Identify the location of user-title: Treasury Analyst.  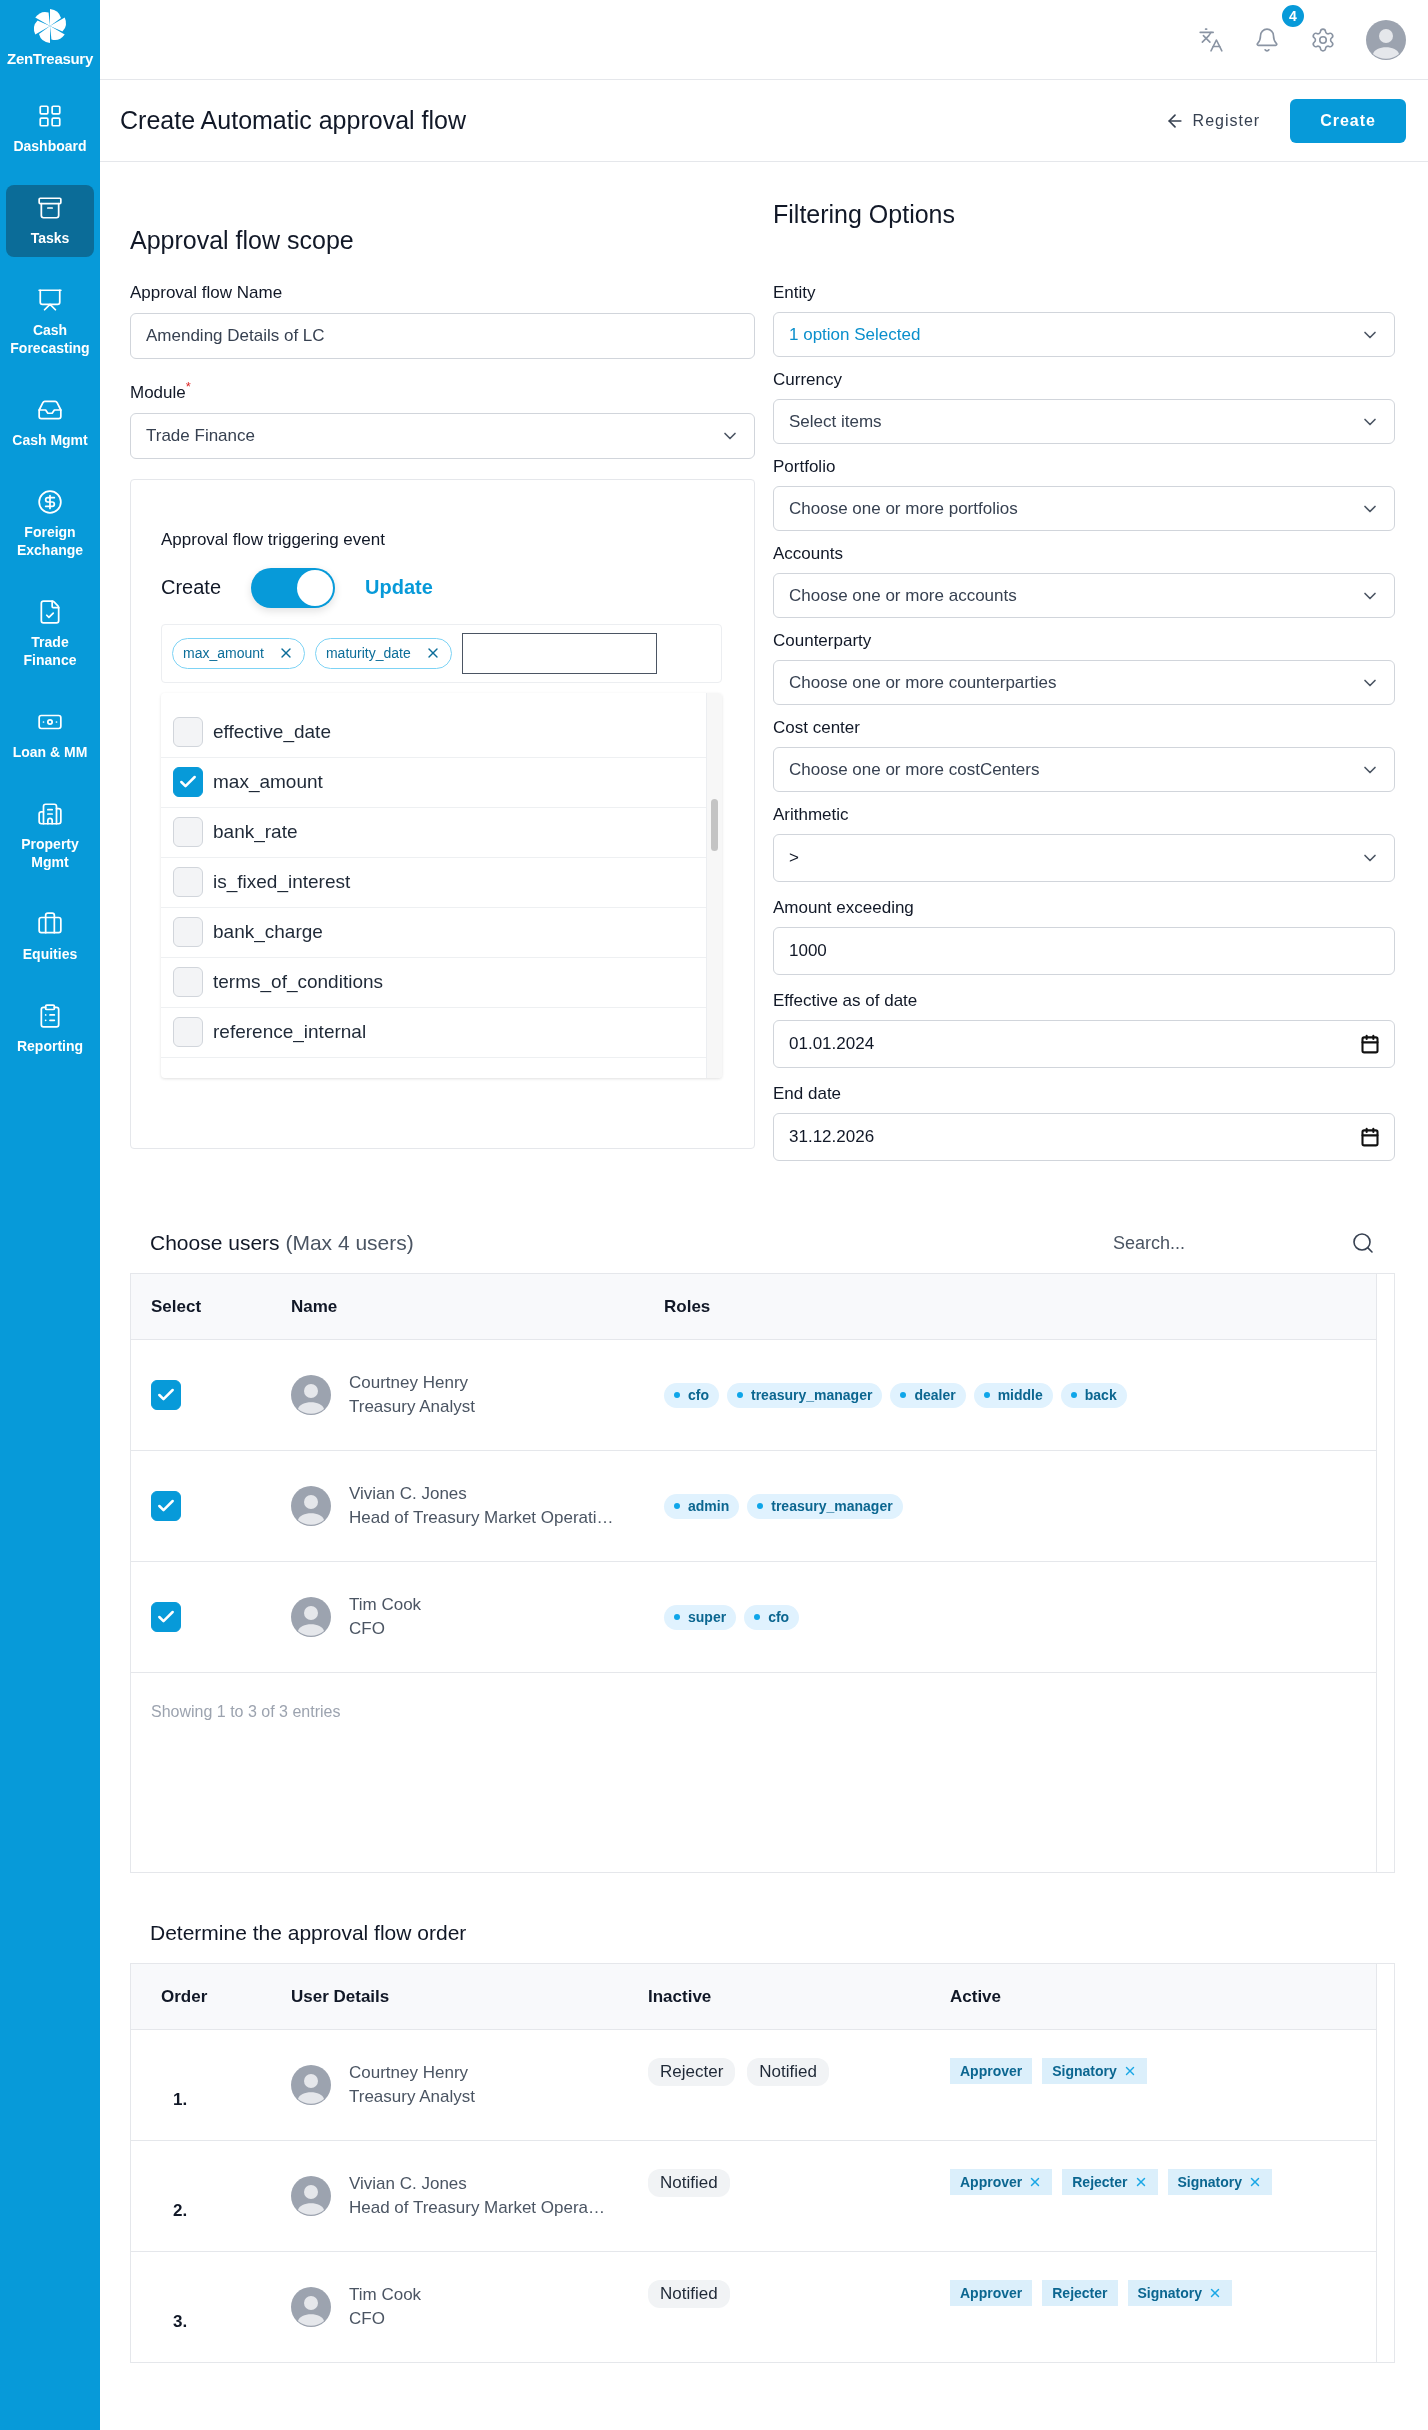
(412, 1407).